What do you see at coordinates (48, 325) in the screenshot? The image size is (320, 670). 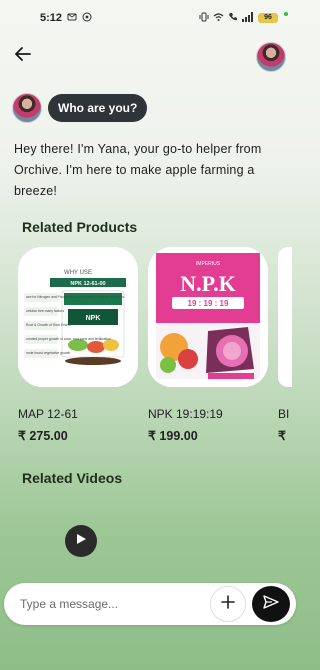 I see `bullet-3: Root & Growth of Root Enters` at bounding box center [48, 325].